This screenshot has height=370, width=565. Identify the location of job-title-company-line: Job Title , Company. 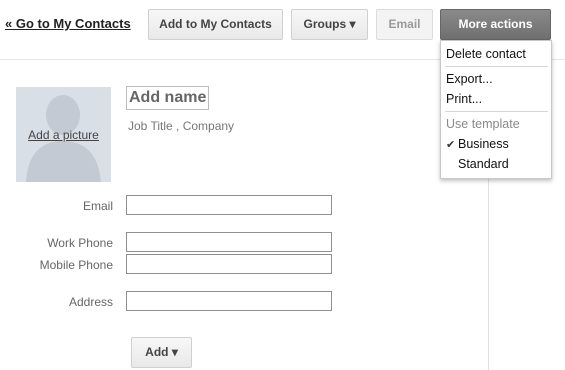
(181, 126).